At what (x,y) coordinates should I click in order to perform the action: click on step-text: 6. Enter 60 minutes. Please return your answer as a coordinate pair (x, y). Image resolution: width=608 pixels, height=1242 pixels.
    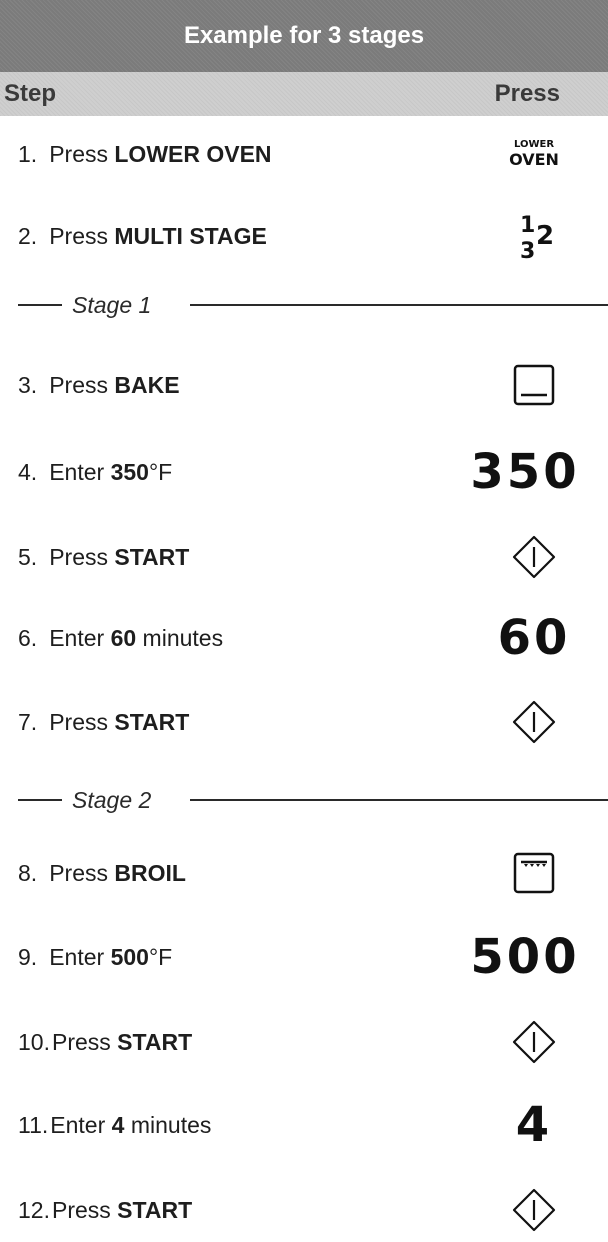
    Looking at the image, I should click on (120, 638).